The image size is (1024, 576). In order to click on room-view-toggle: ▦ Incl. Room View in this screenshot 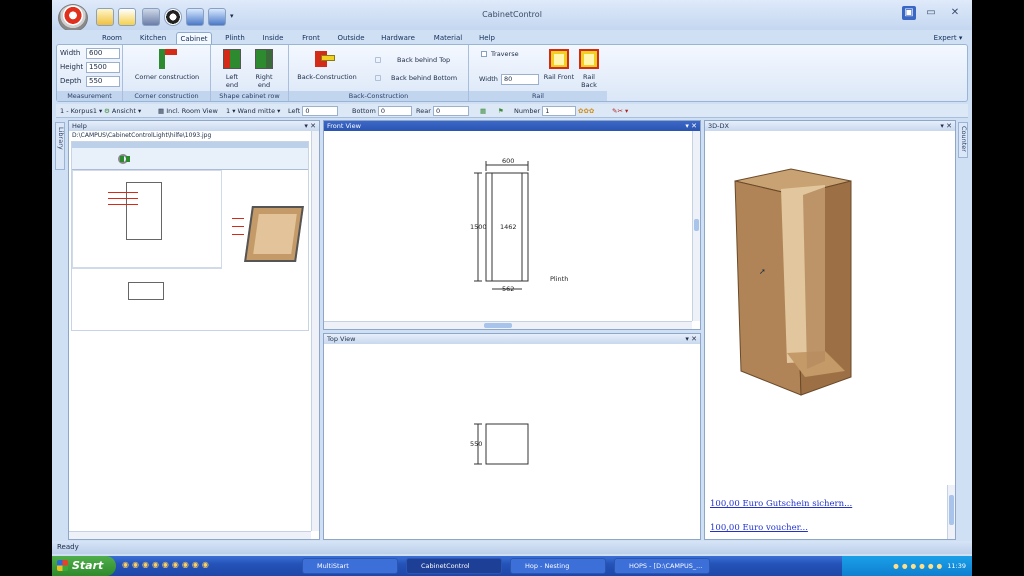, I will do `click(188, 111)`.